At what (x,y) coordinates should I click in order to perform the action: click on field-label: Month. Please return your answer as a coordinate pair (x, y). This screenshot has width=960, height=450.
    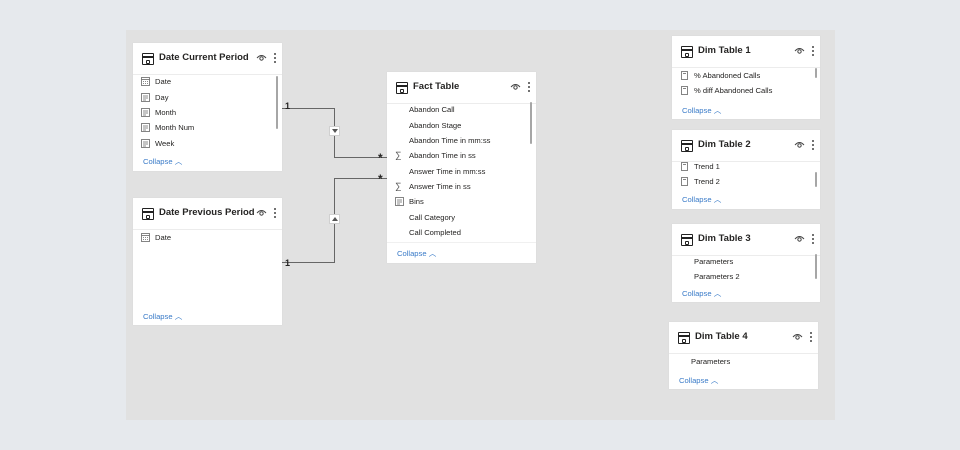
    Looking at the image, I should click on (166, 112).